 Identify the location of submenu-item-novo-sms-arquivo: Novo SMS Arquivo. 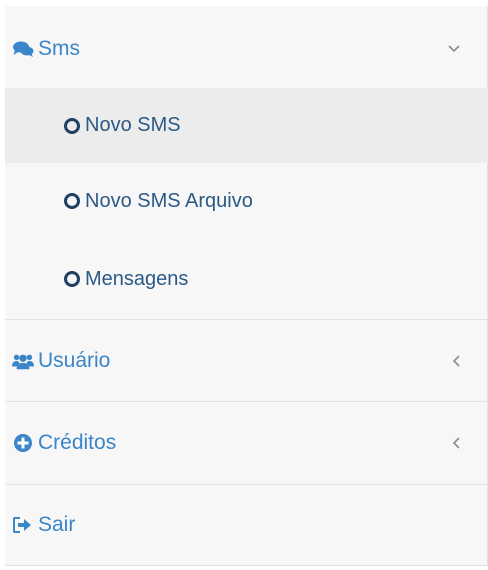
(246, 201).